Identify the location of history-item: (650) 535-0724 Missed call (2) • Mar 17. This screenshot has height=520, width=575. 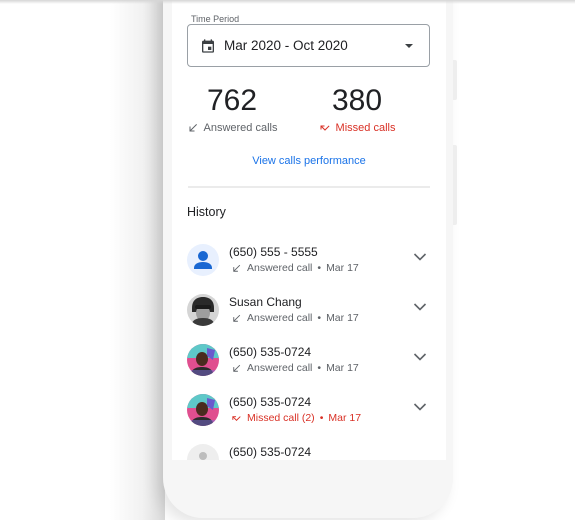
(309, 415).